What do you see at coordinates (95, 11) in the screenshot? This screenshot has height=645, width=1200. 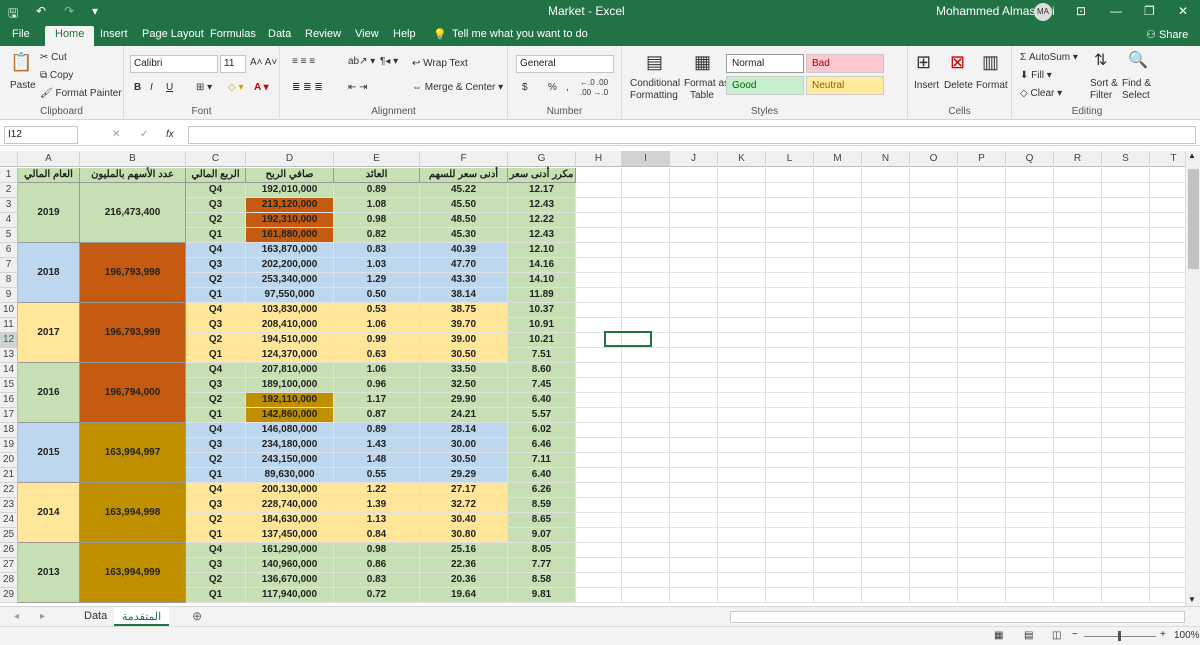 I see `customize-qat-icon: ▾` at bounding box center [95, 11].